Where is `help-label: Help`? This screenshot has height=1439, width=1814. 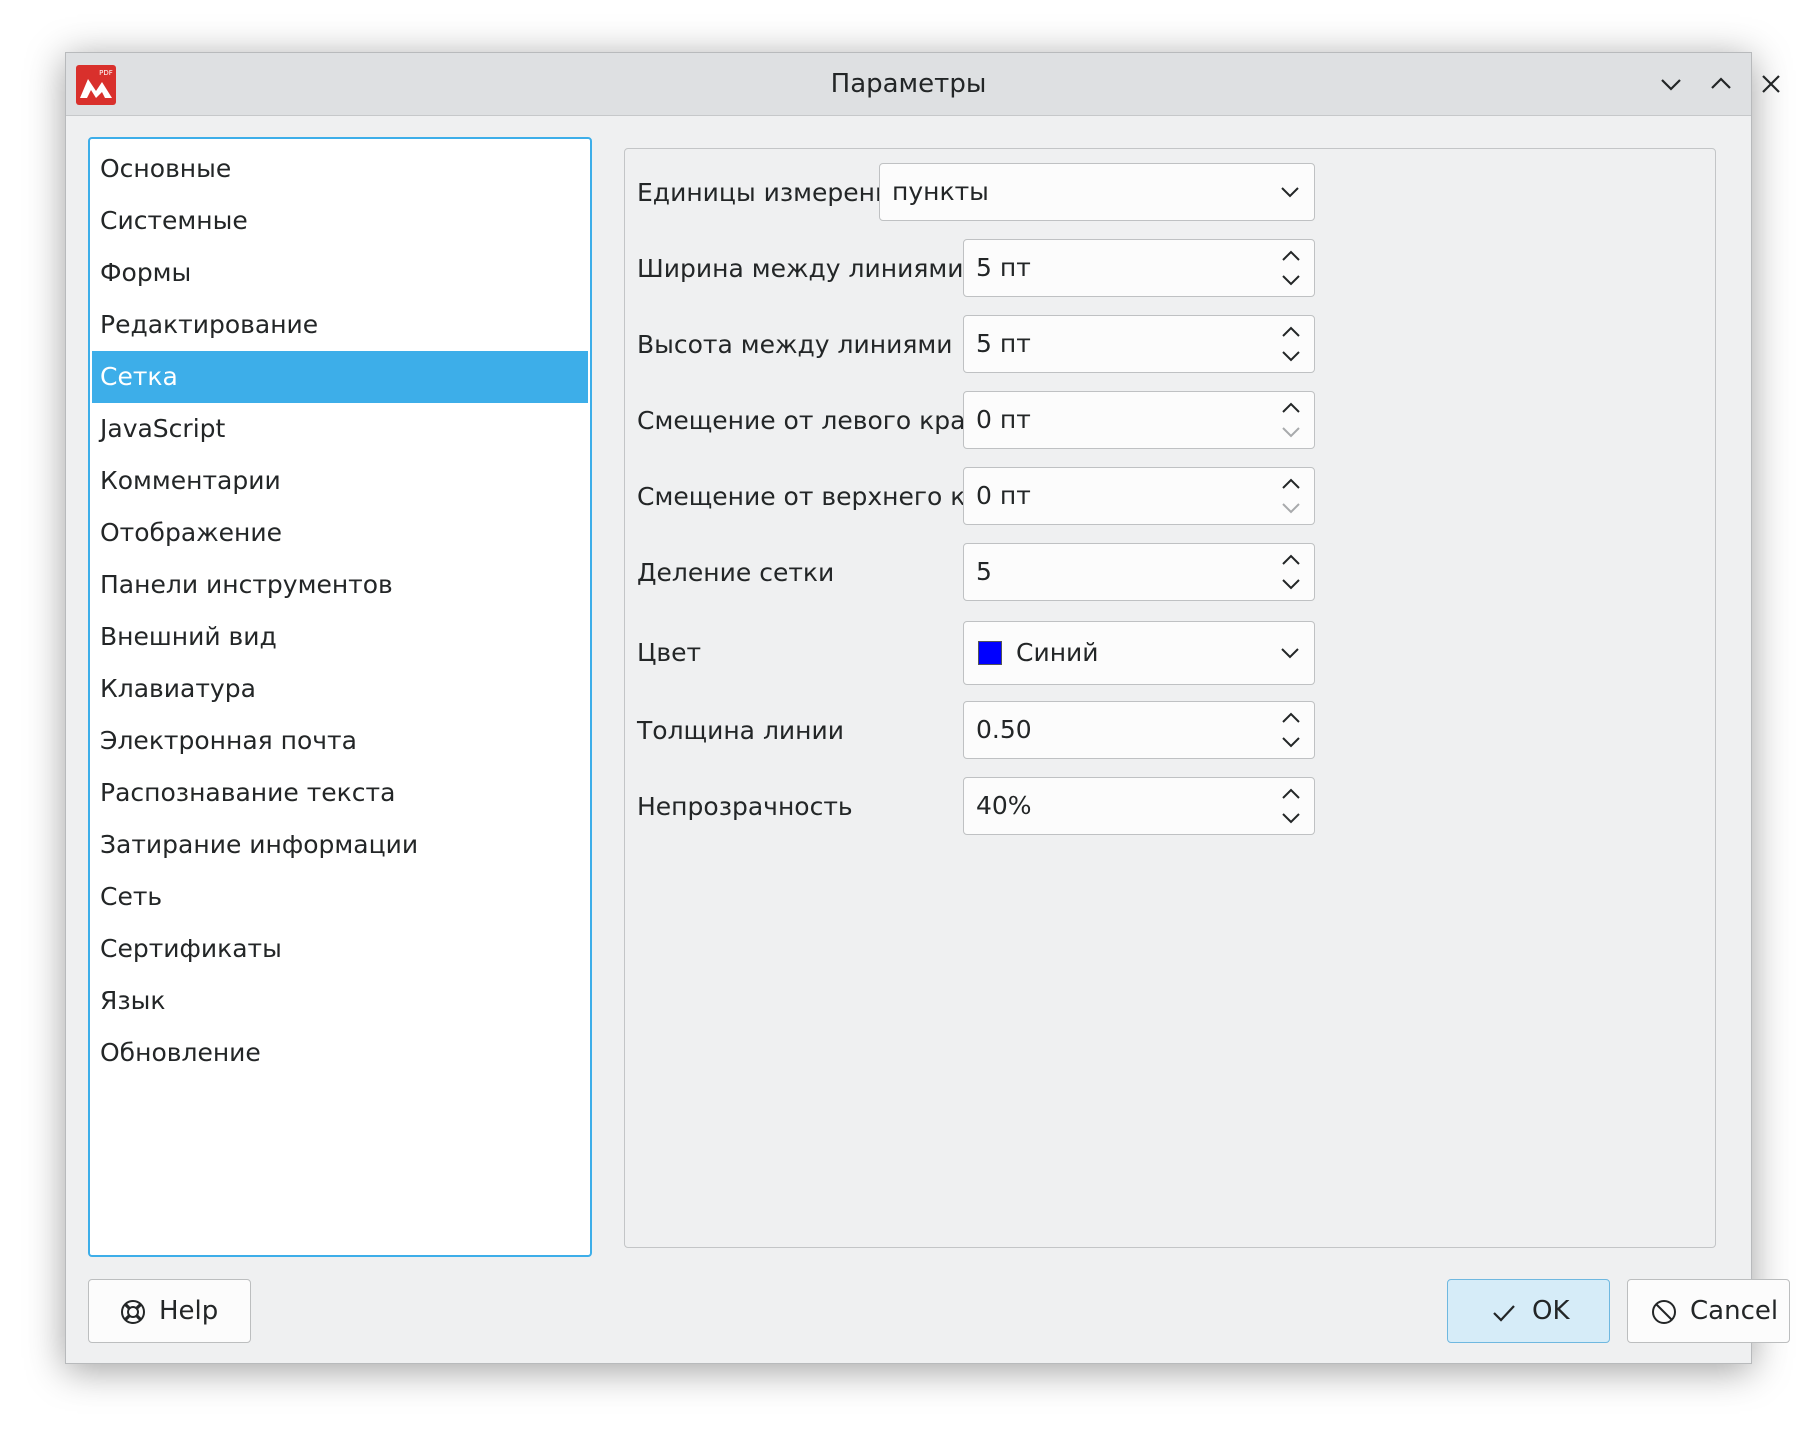
help-label: Help is located at coordinates (189, 1311).